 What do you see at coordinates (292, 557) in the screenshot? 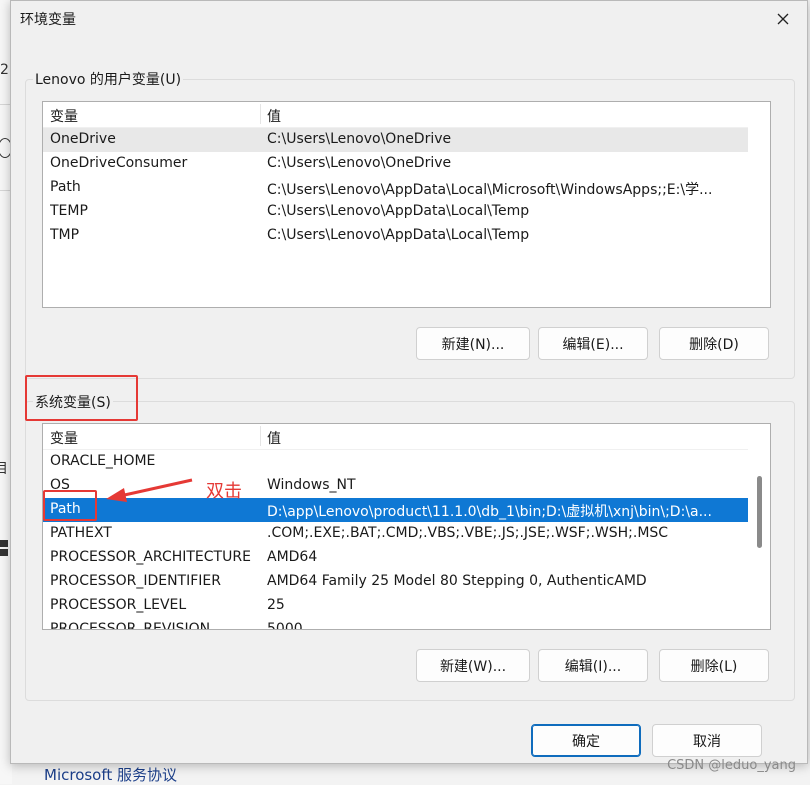
I see `variable-value: AMD64` at bounding box center [292, 557].